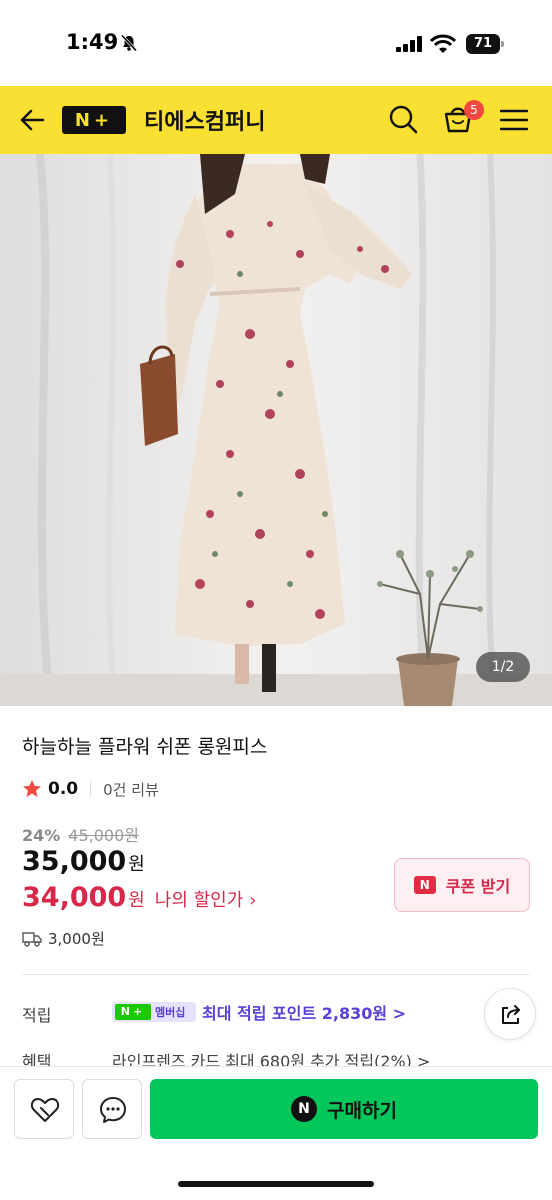  What do you see at coordinates (104, 835) in the screenshot?
I see `original-price: 45,000원` at bounding box center [104, 835].